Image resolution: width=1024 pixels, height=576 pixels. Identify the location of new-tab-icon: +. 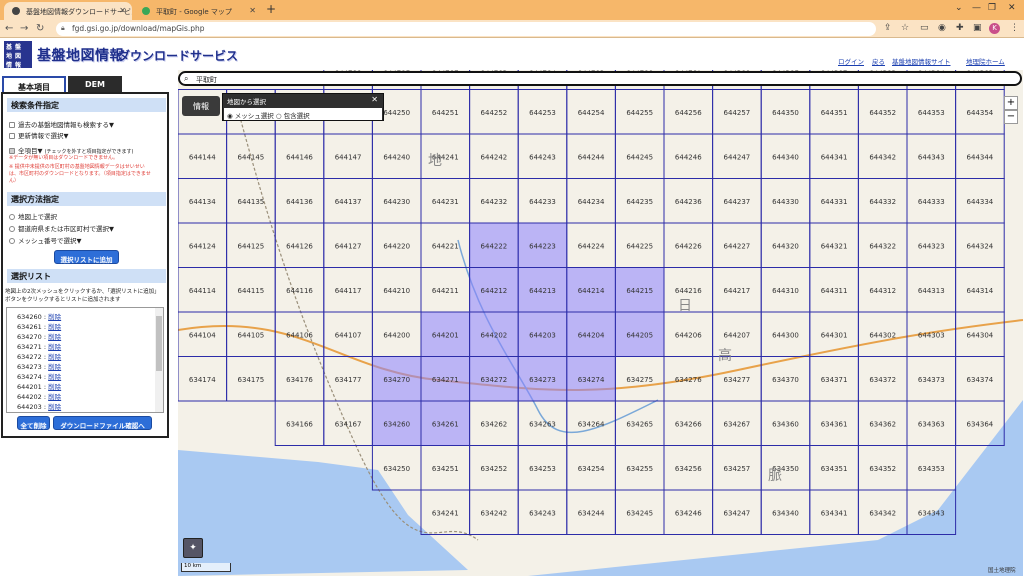
(271, 9).